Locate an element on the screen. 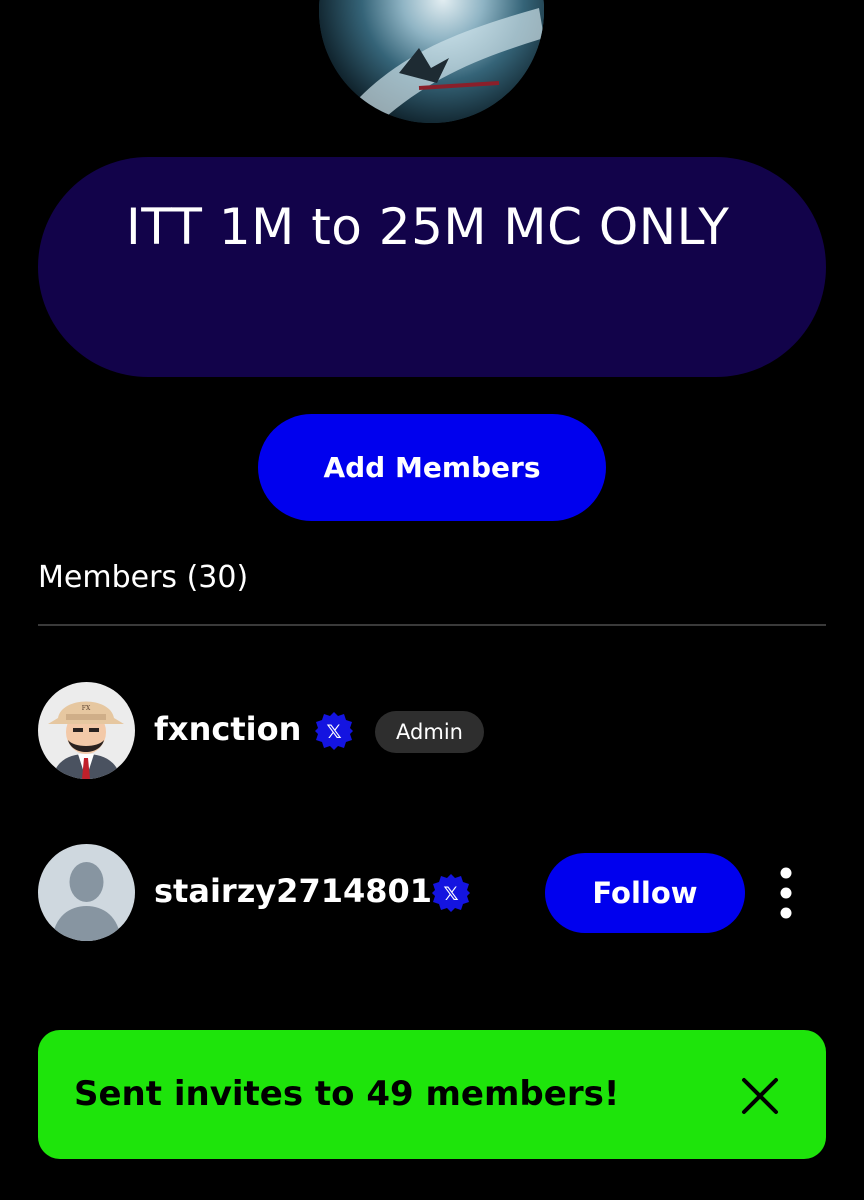  close-icon is located at coordinates (760, 1096).